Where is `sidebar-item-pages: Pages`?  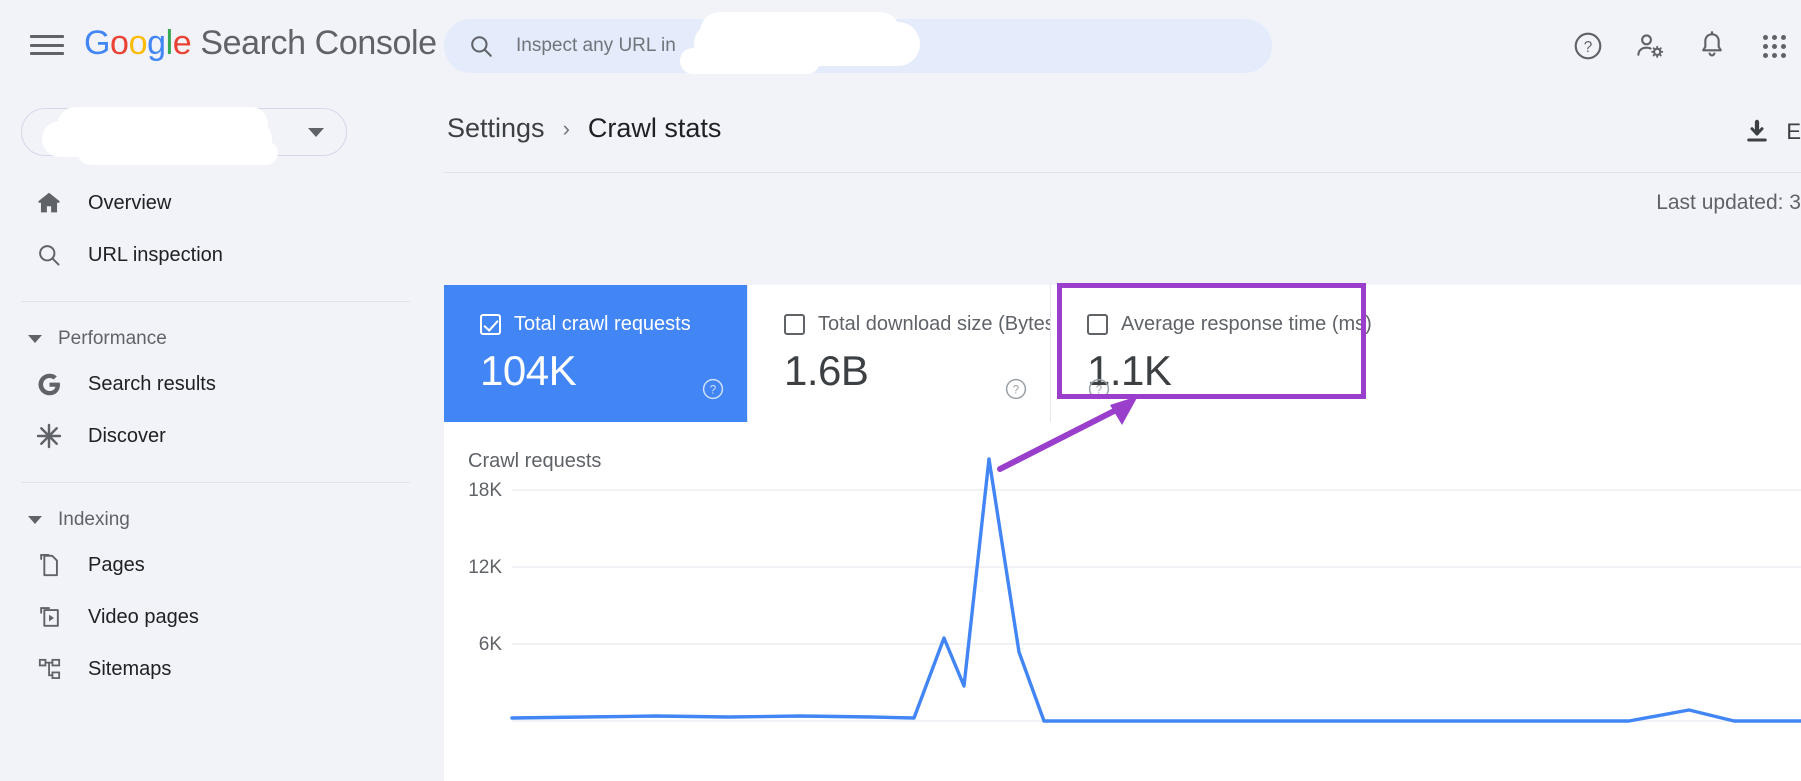 sidebar-item-pages: Pages is located at coordinates (220, 565).